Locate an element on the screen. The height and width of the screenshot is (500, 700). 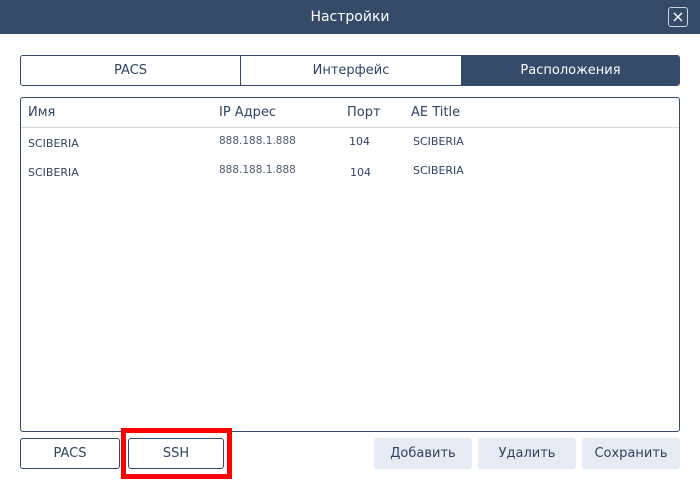
tab-interface: Интерфейс is located at coordinates (350, 70).